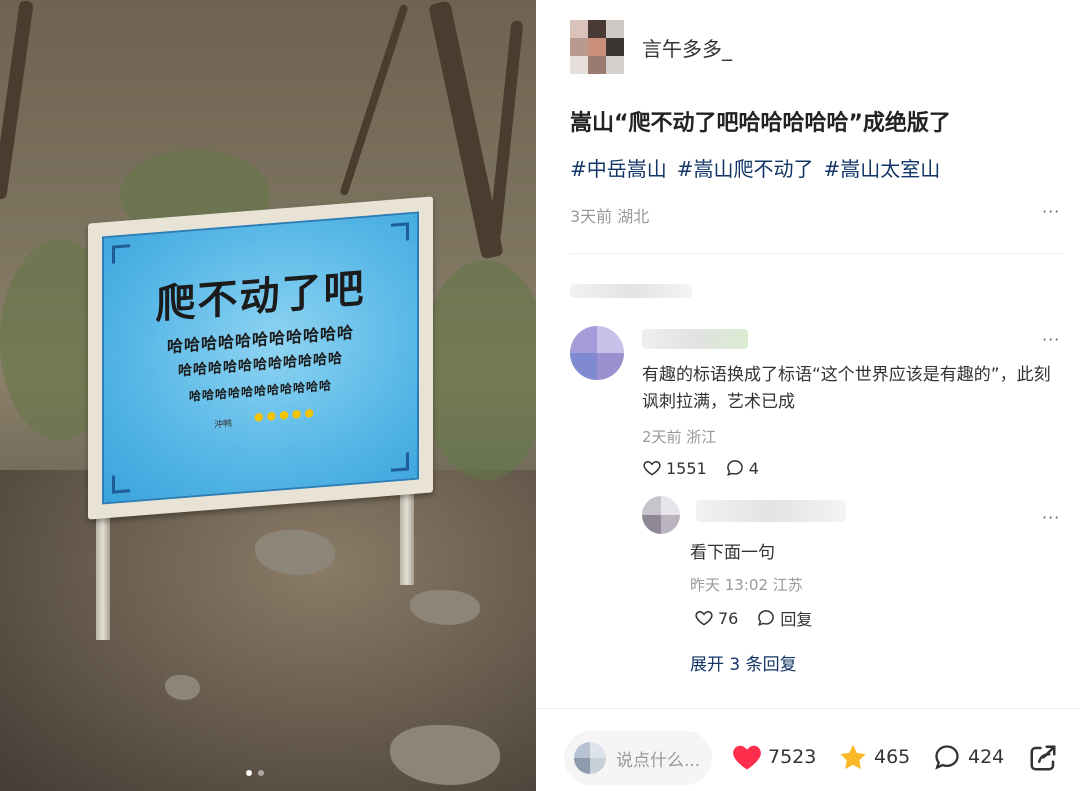 This screenshot has width=1080, height=791. Describe the element at coordinates (745, 167) in the screenshot. I see `tag-link: #嵩山爬不动了` at that location.